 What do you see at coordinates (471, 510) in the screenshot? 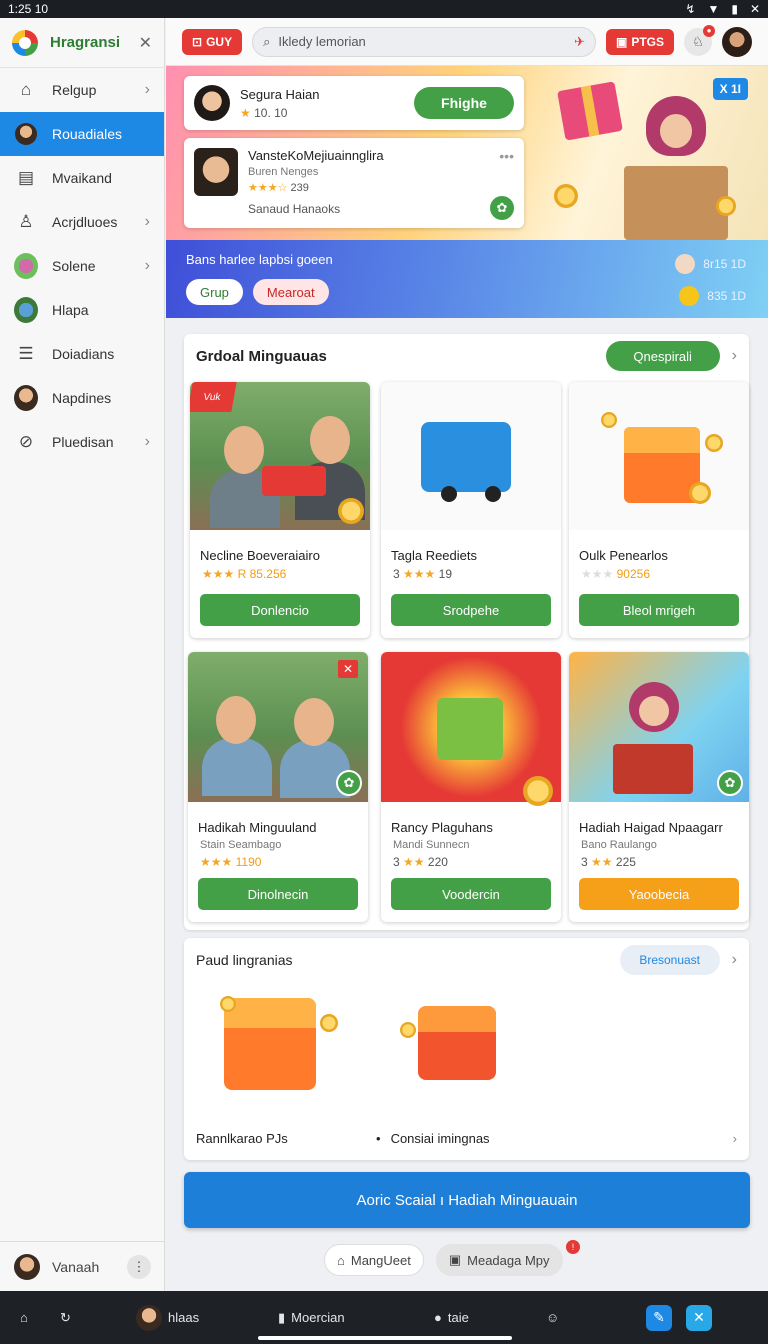
I see `product-card: Tagla Reediets 3 ★★★ 19 Srodpehe` at bounding box center [471, 510].